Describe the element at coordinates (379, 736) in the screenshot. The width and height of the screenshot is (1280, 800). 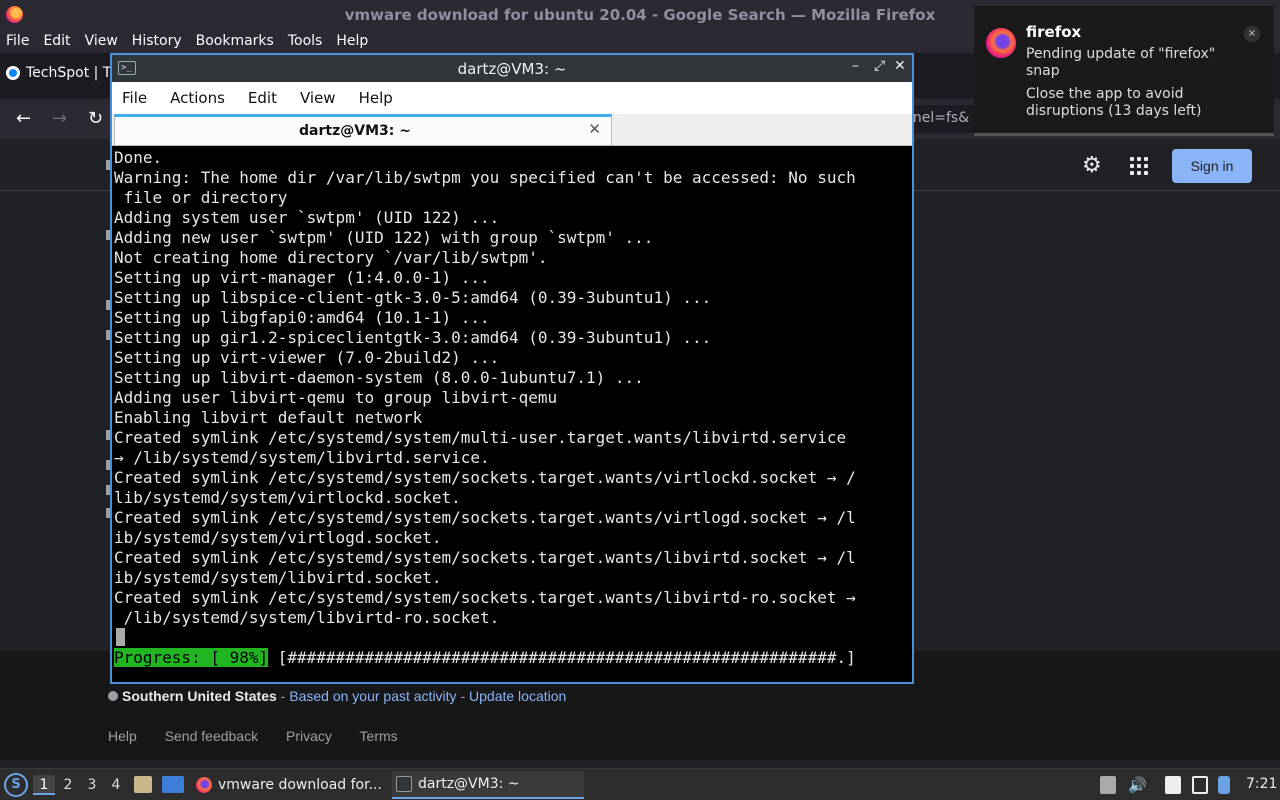
I see `footer-terms-link: Terms` at that location.